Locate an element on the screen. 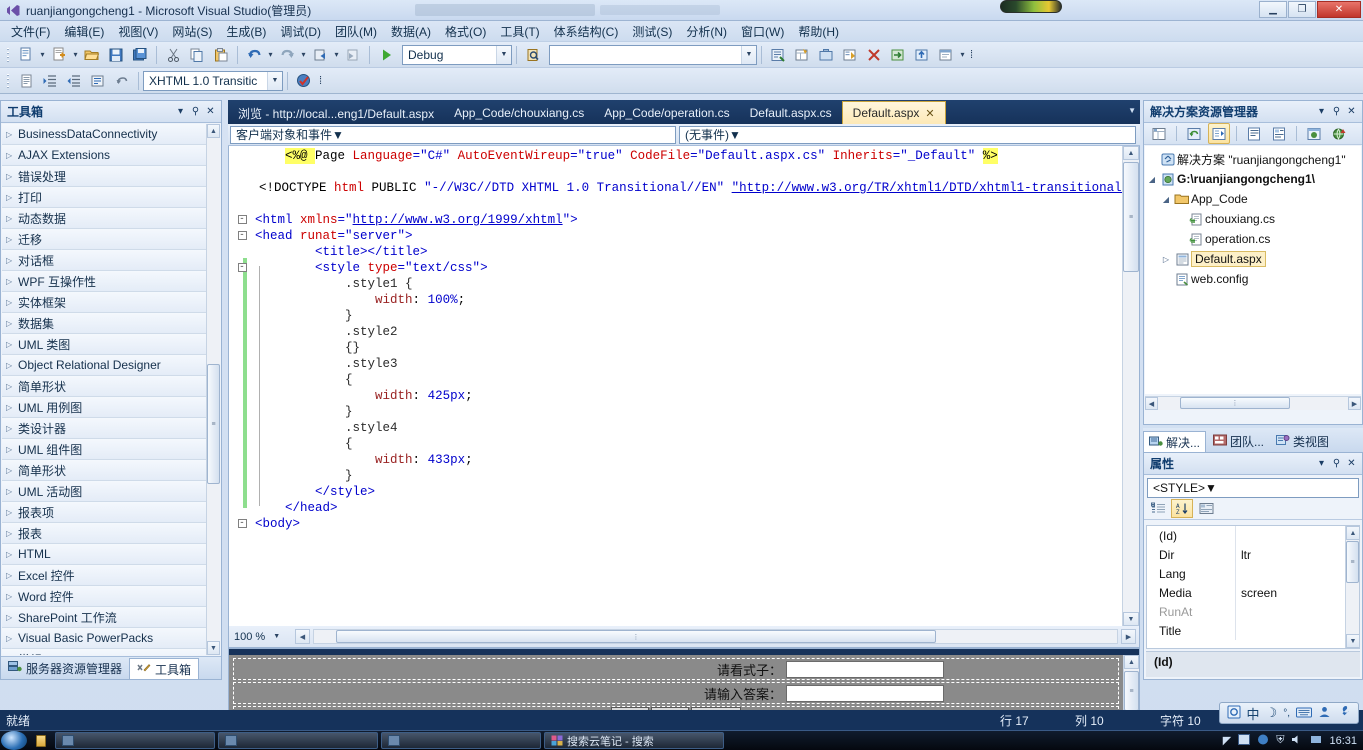 The image size is (1363, 750). property-row: Lang is located at coordinates (1253, 573).